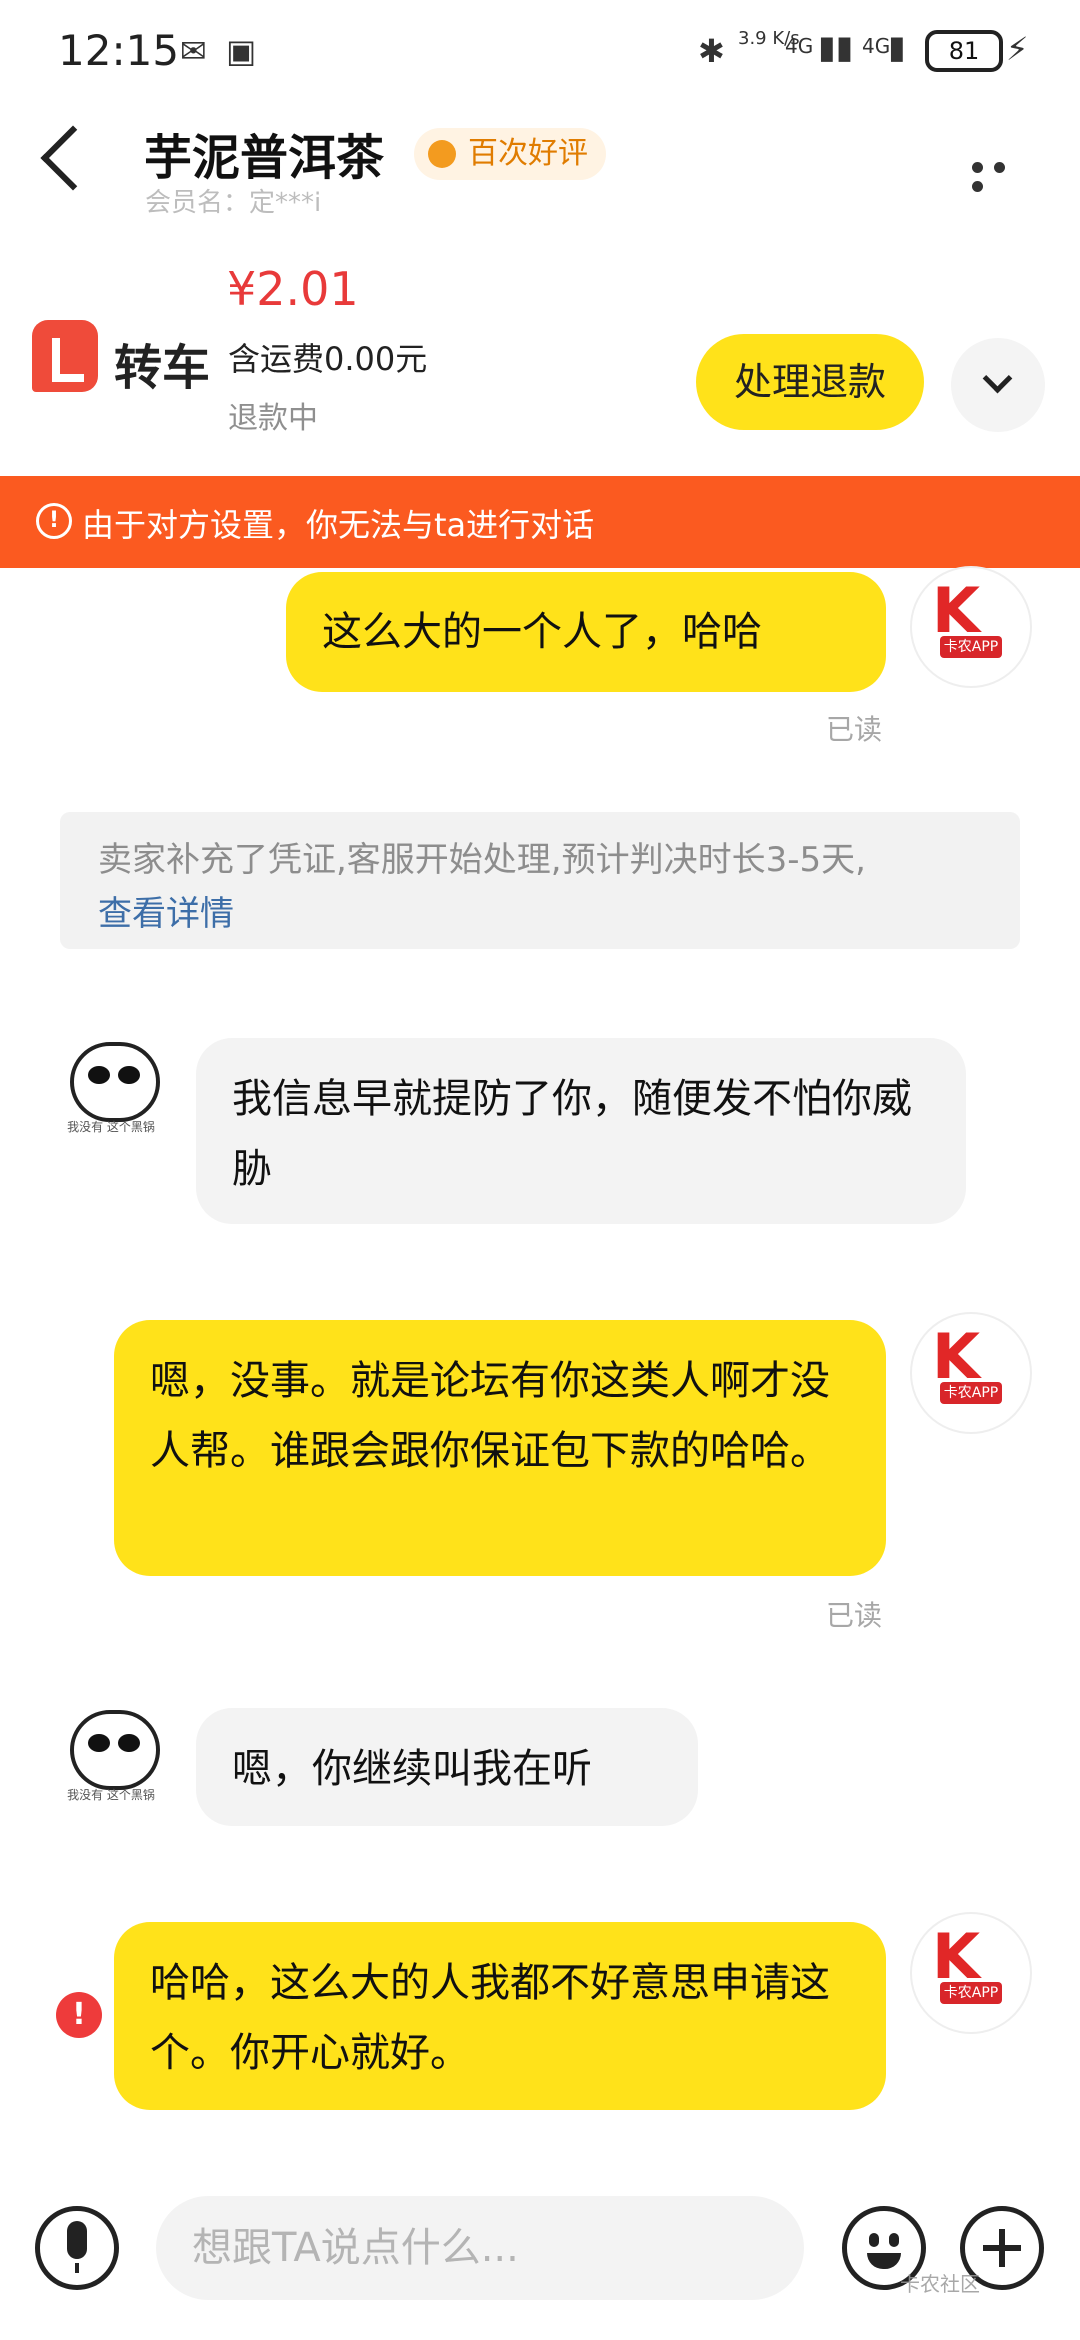 Image resolution: width=1080 pixels, height=2340 pixels. Describe the element at coordinates (166, 910) in the screenshot. I see `view-details-link: 查看详情` at that location.